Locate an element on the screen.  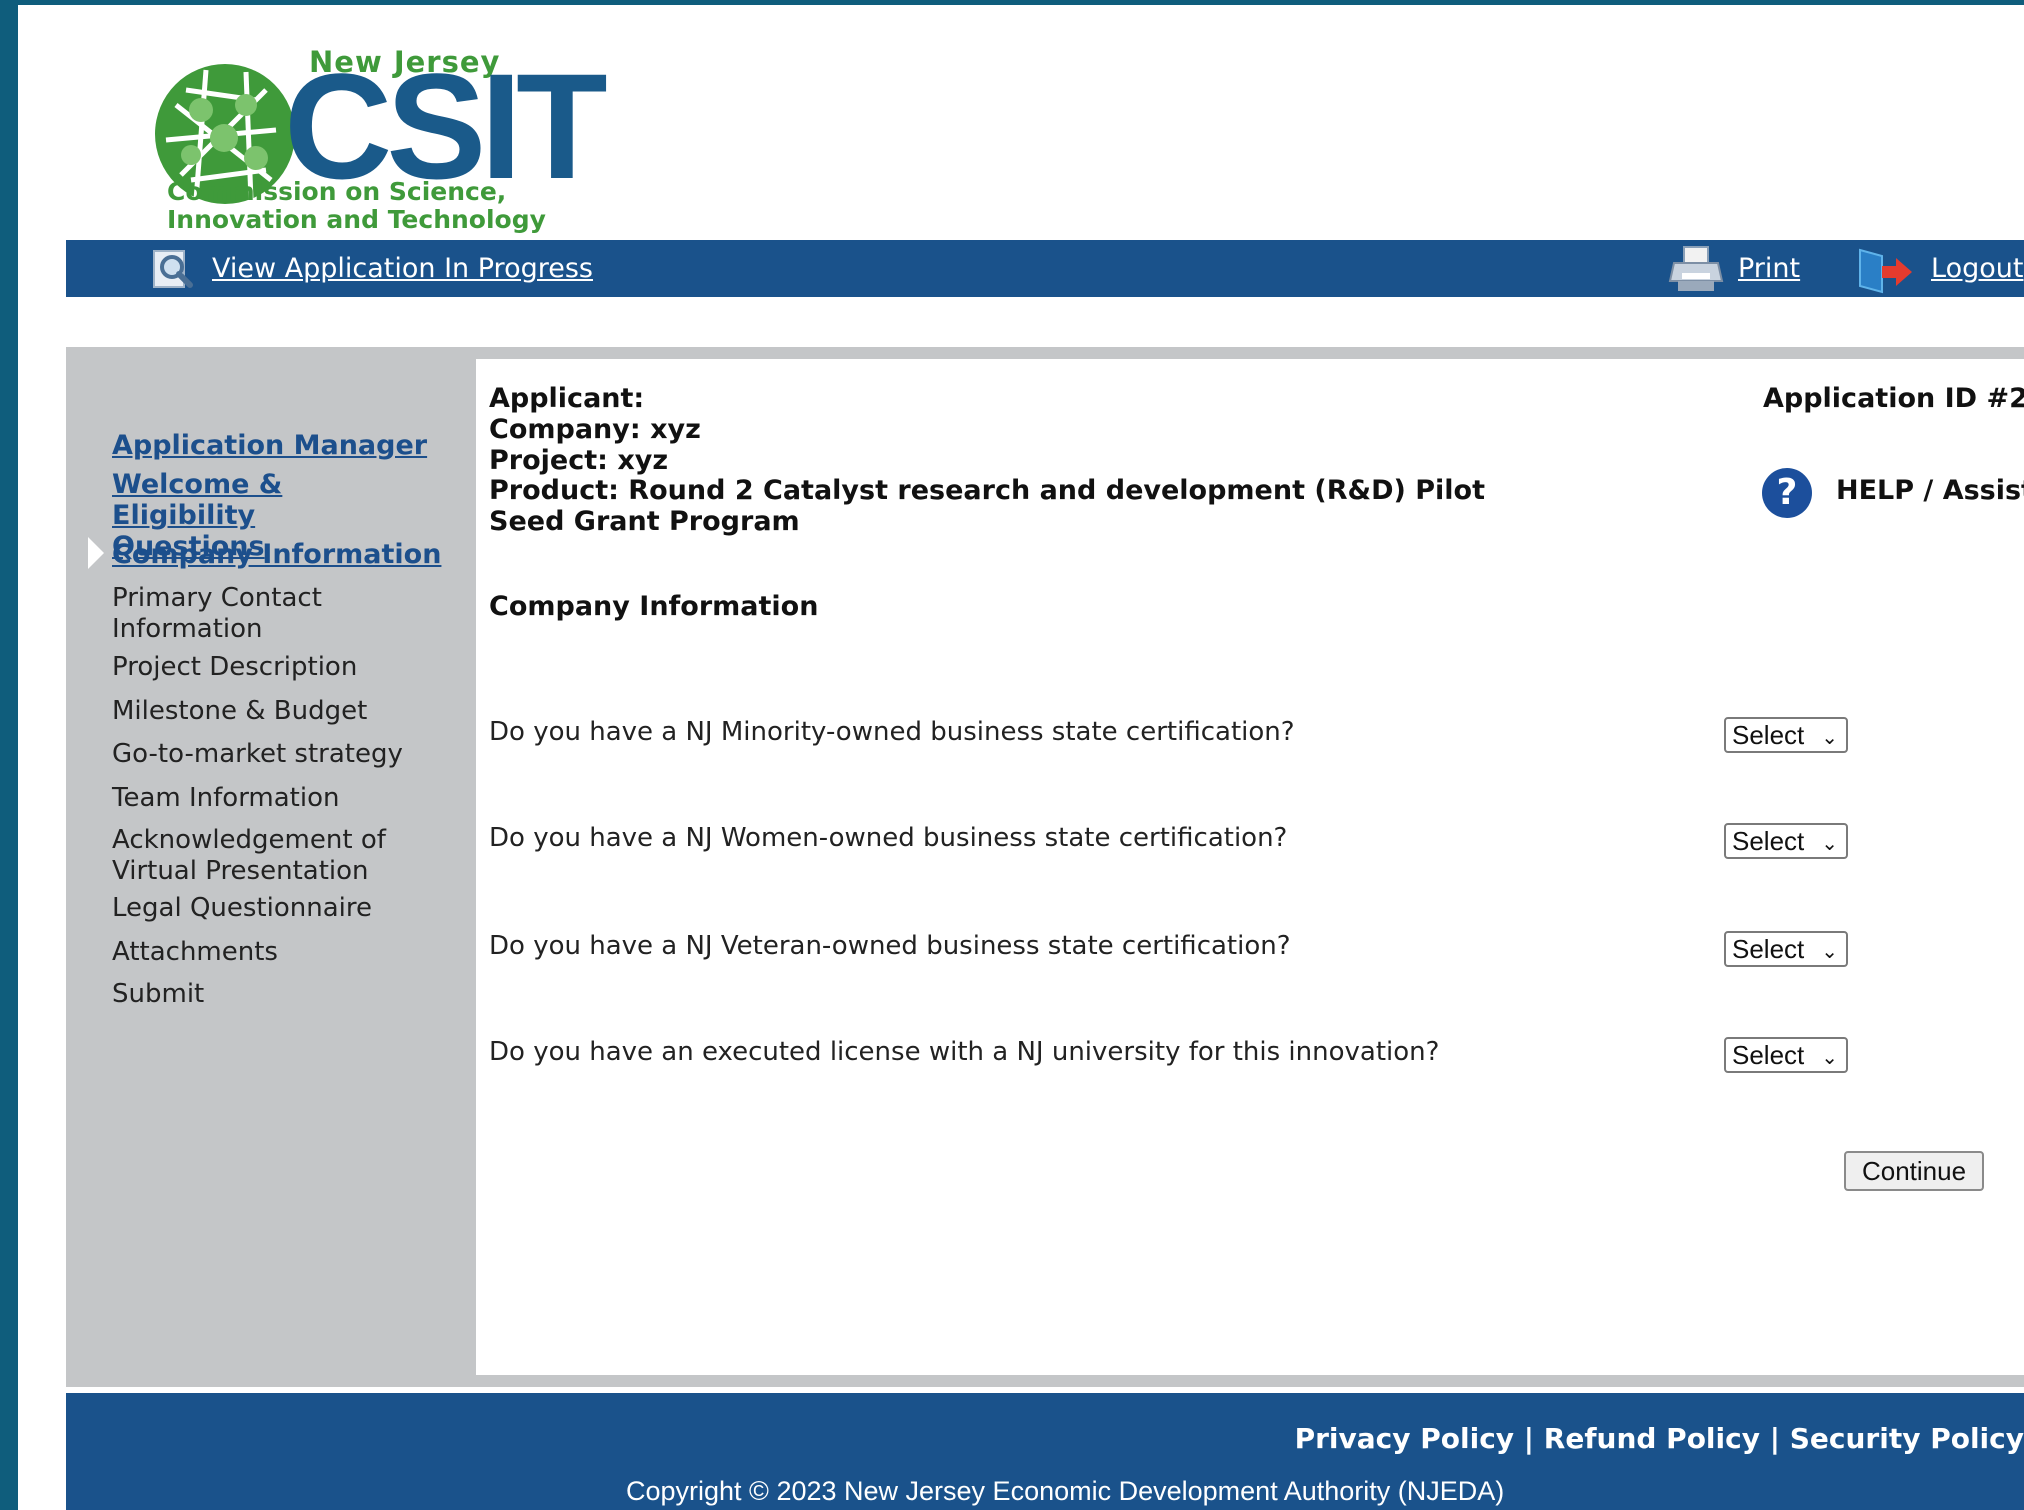
company-label: Company: xyz is located at coordinates (595, 429).